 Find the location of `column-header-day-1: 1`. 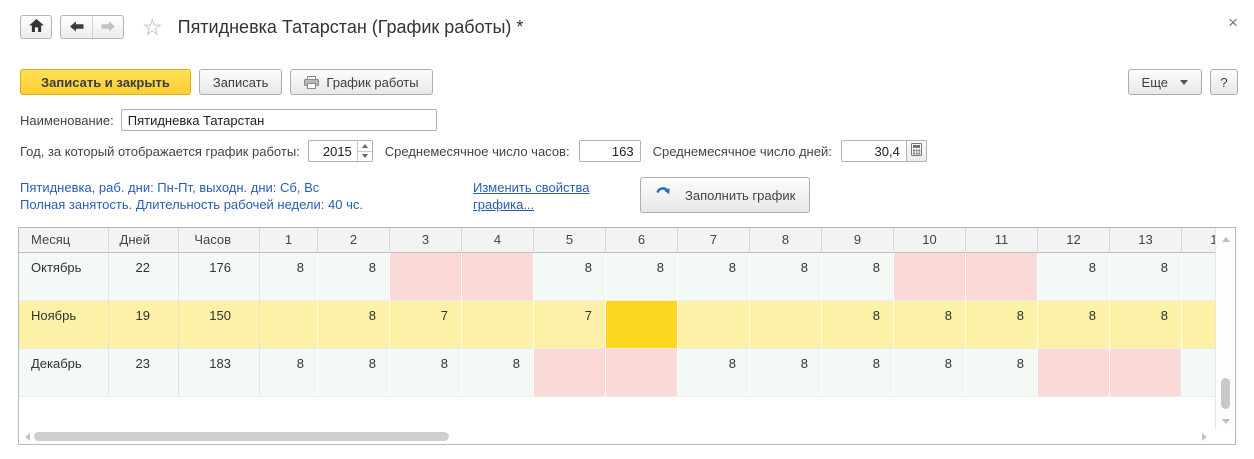

column-header-day-1: 1 is located at coordinates (289, 240).